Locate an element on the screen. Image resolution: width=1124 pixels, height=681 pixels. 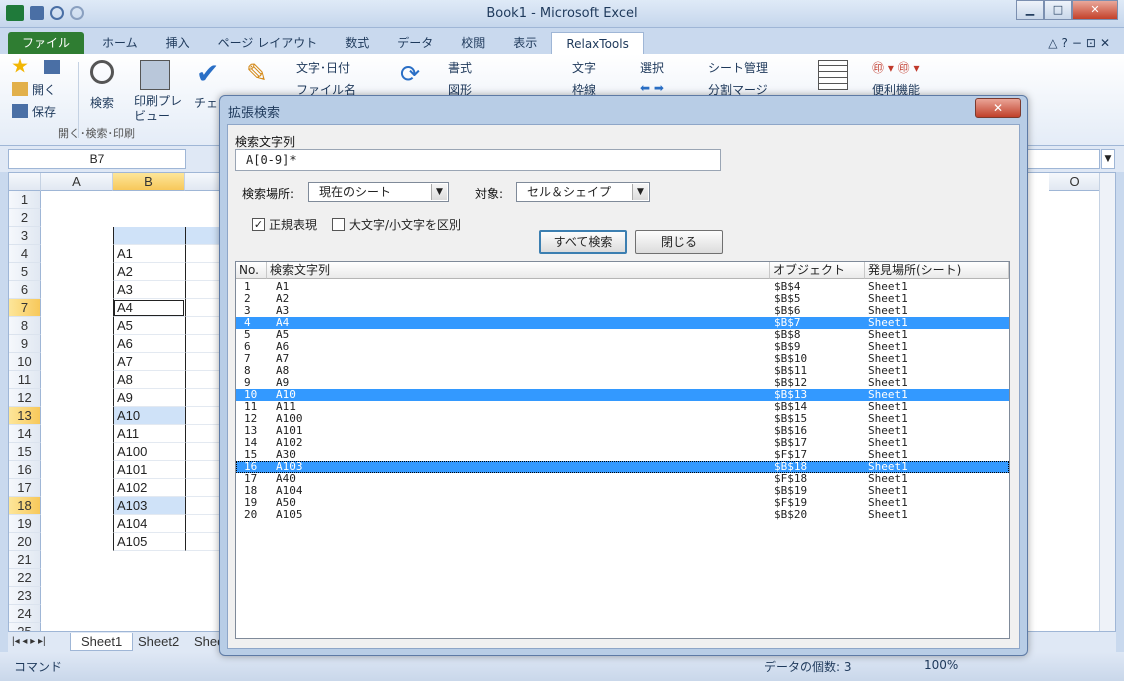
target-select: セル＆シェイプ ▼ is located at coordinates (583, 192).